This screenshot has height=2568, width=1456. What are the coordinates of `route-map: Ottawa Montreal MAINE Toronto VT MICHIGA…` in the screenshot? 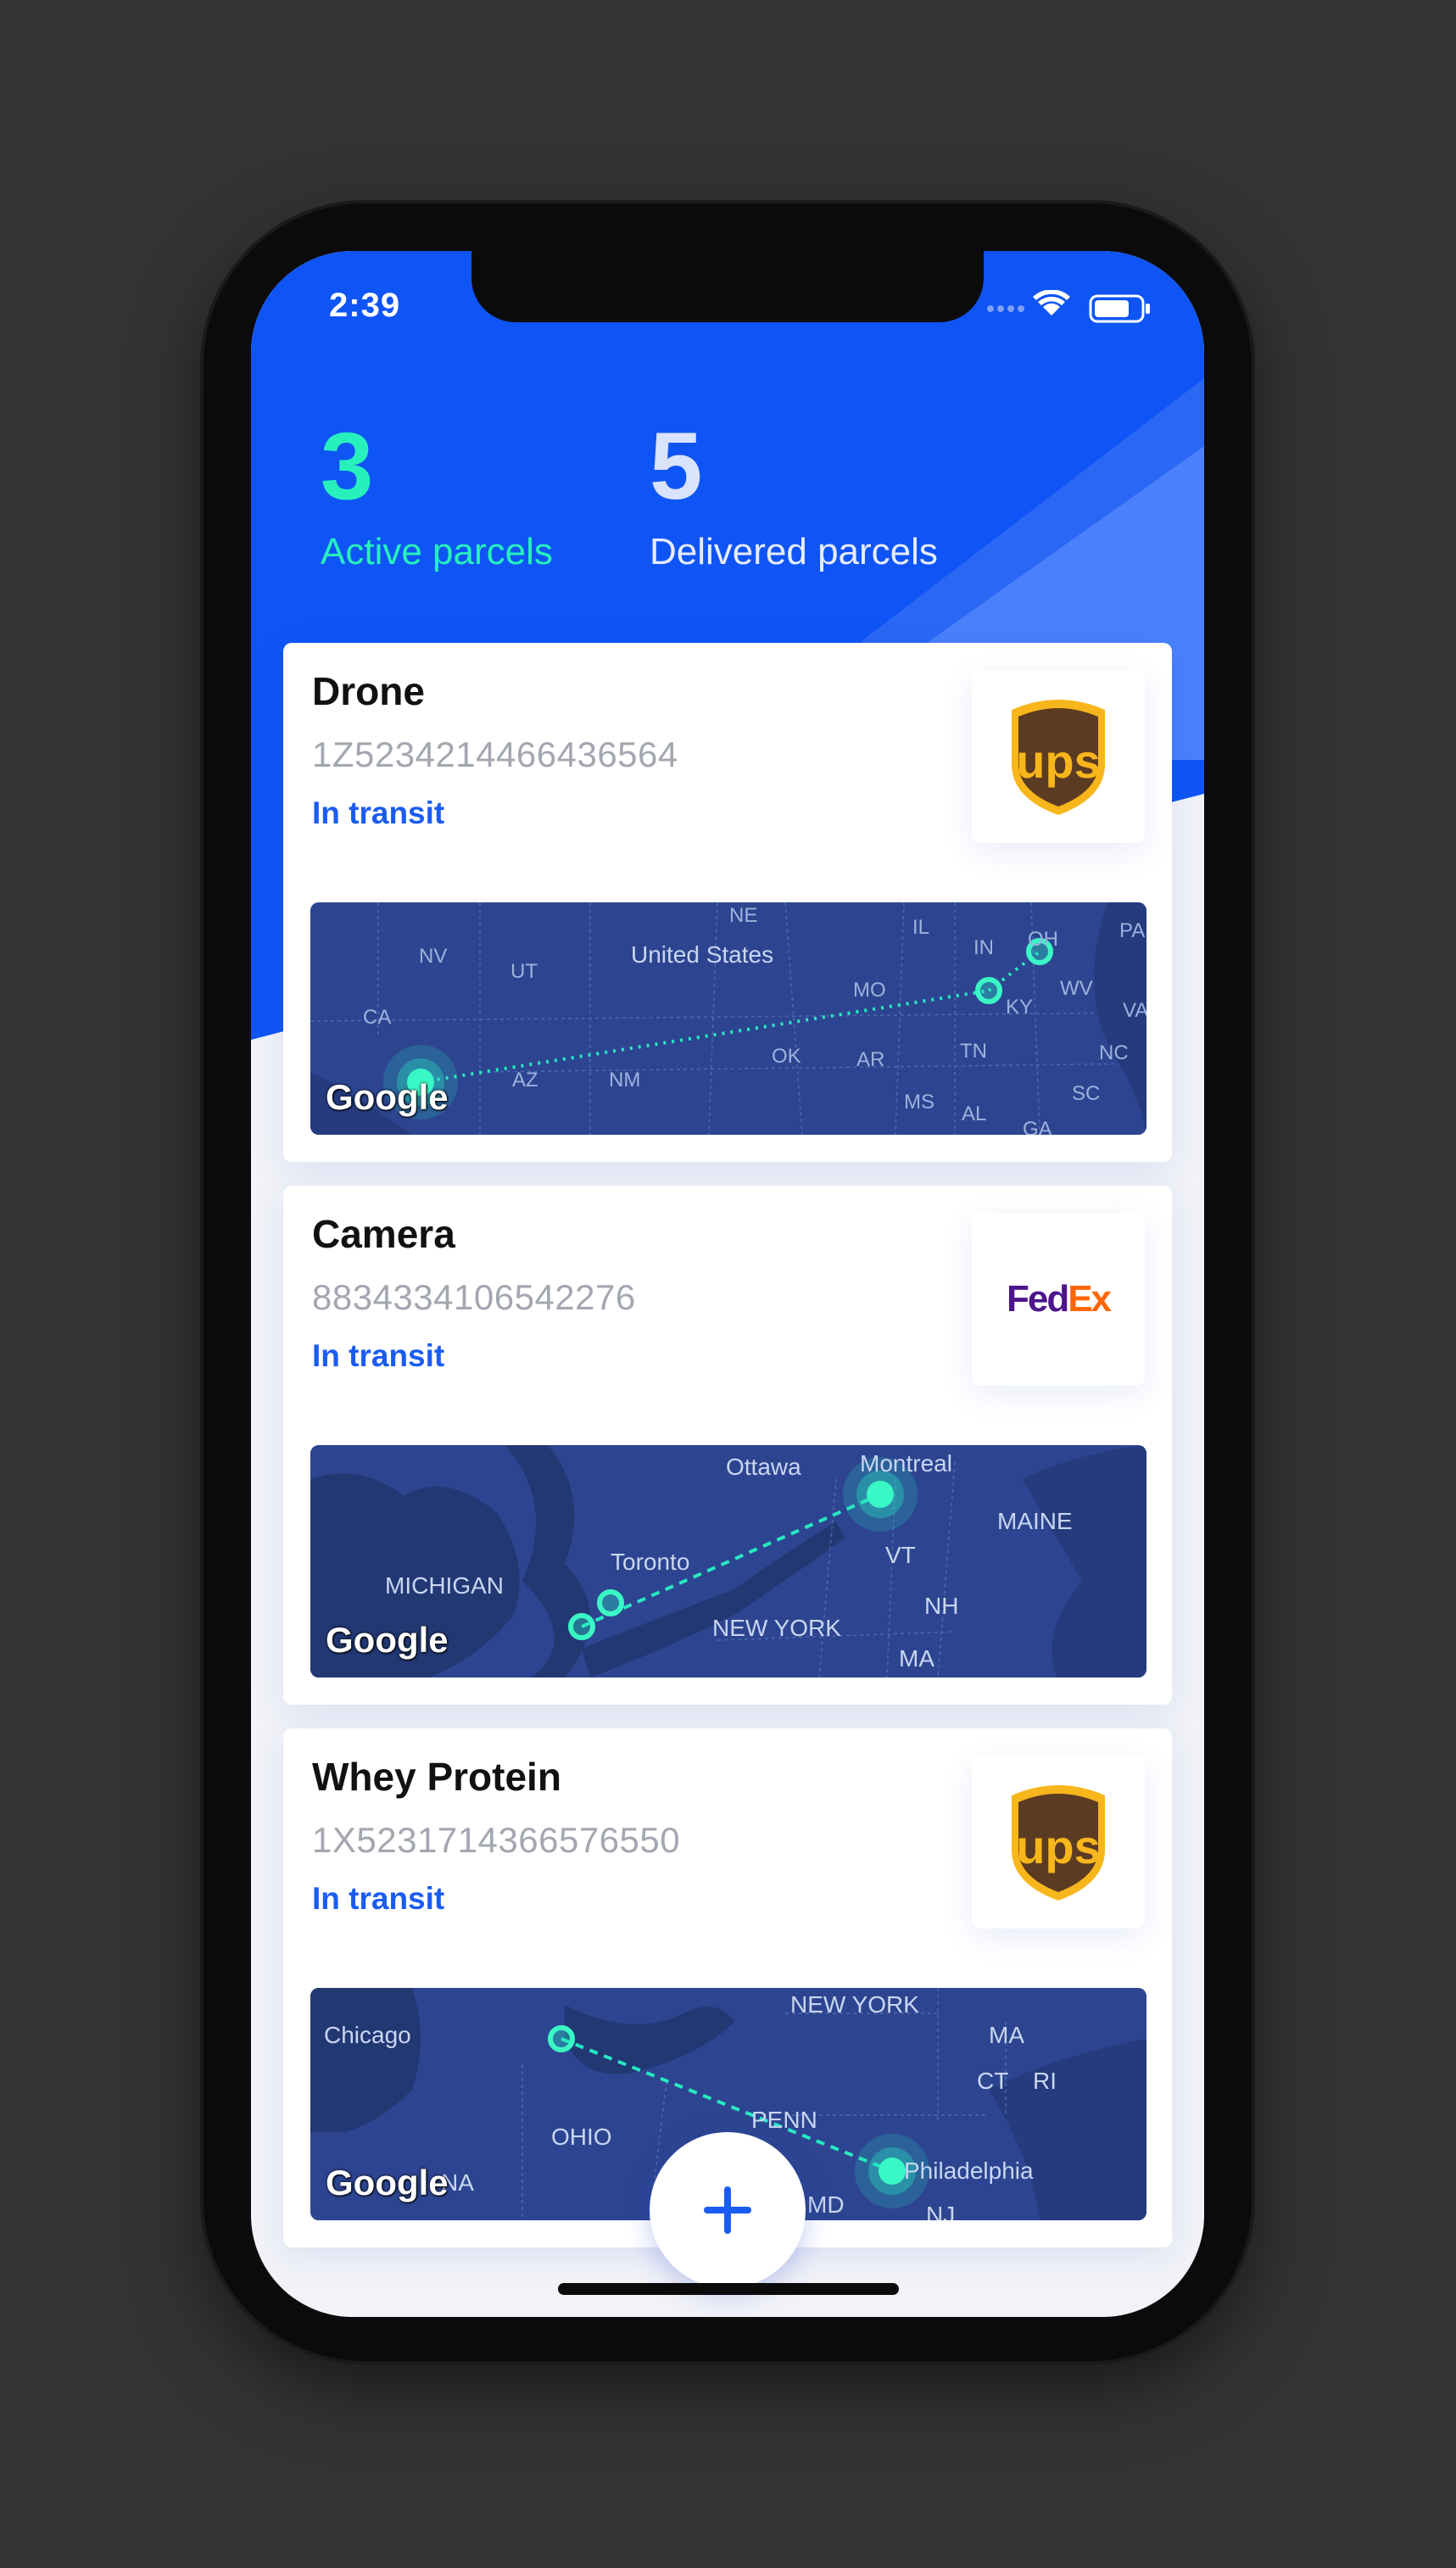 It's located at (728, 1562).